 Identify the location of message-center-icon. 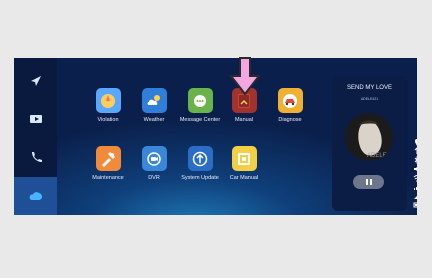
(200, 100).